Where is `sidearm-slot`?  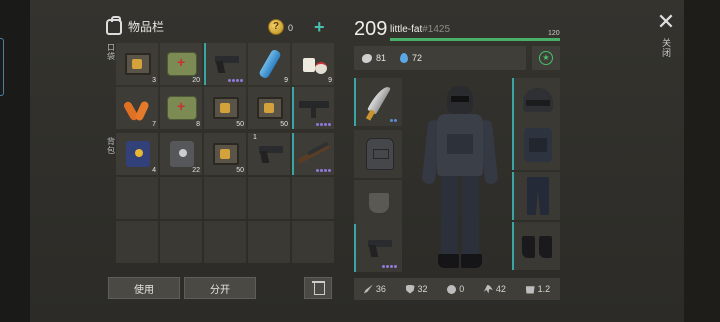 sidearm-slot is located at coordinates (378, 248).